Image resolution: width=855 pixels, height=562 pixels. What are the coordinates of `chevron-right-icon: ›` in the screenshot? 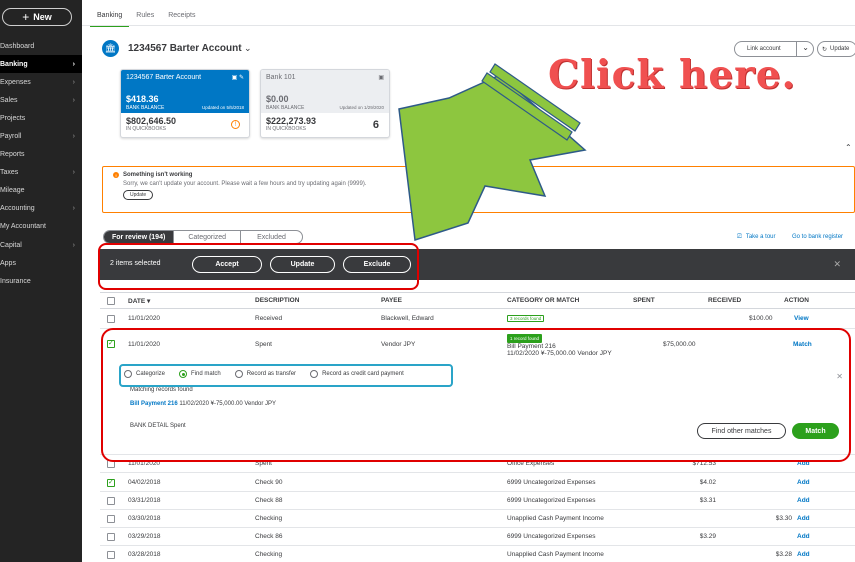 It's located at (73, 137).